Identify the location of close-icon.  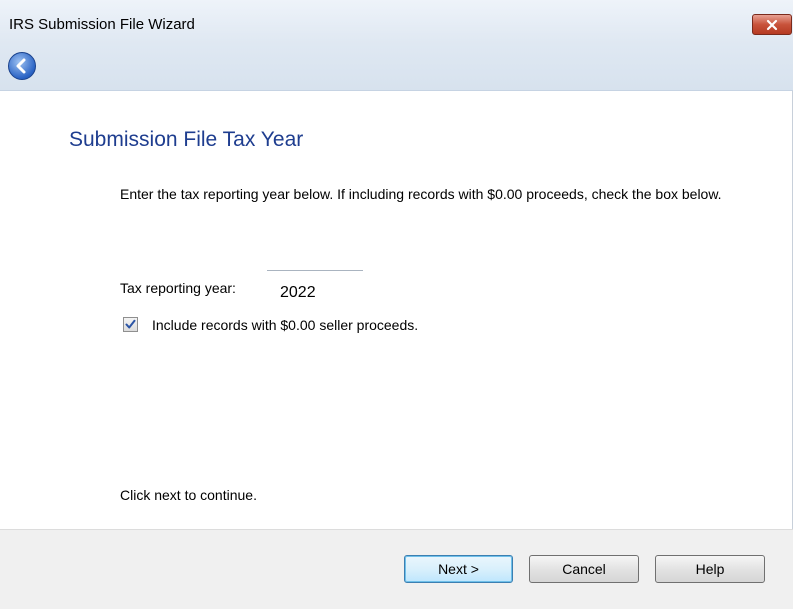
(772, 24).